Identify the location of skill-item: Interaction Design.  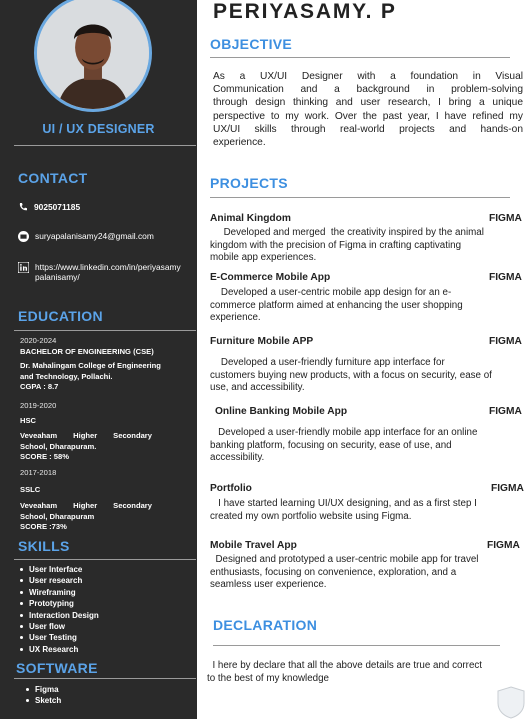
(59, 615).